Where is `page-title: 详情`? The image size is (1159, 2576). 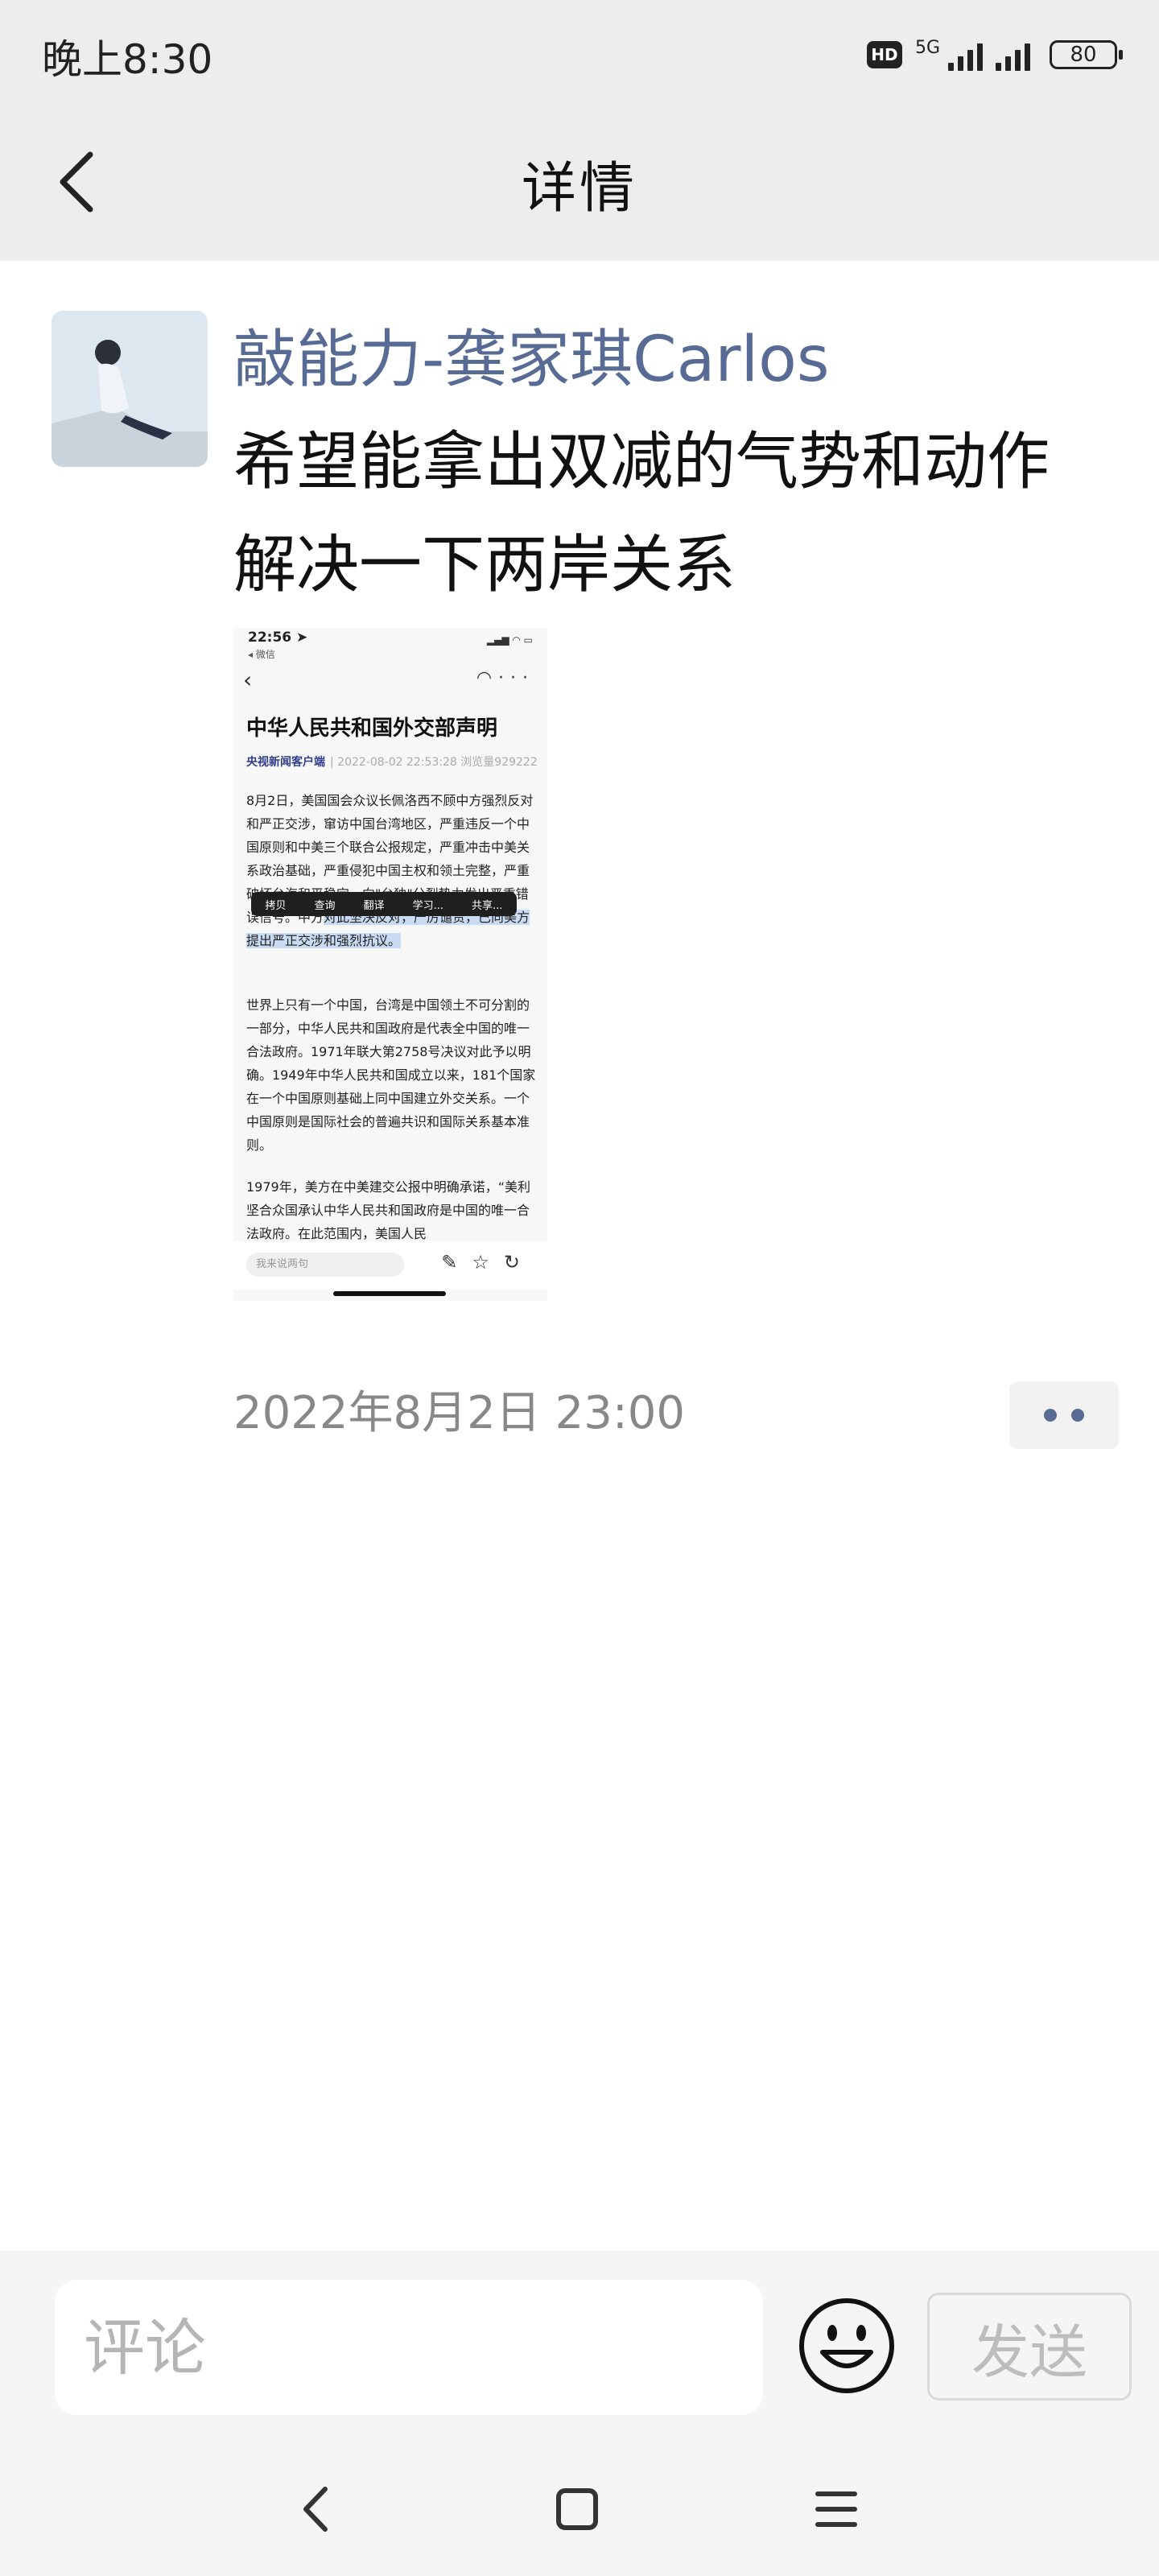 page-title: 详情 is located at coordinates (579, 189).